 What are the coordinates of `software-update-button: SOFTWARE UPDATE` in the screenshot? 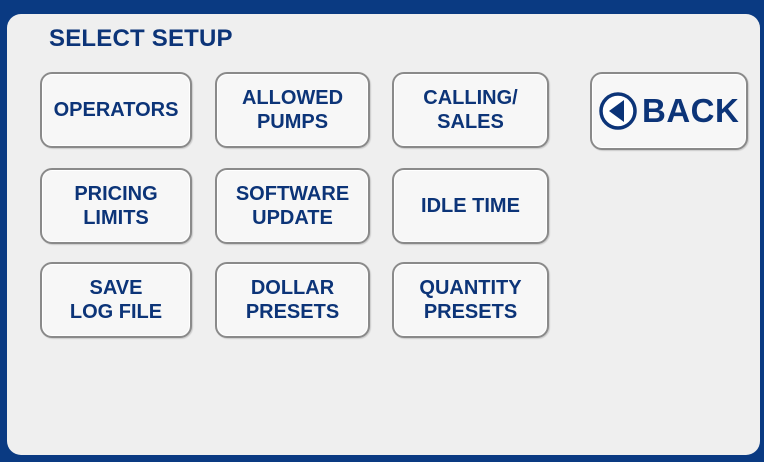 It's located at (292, 206).